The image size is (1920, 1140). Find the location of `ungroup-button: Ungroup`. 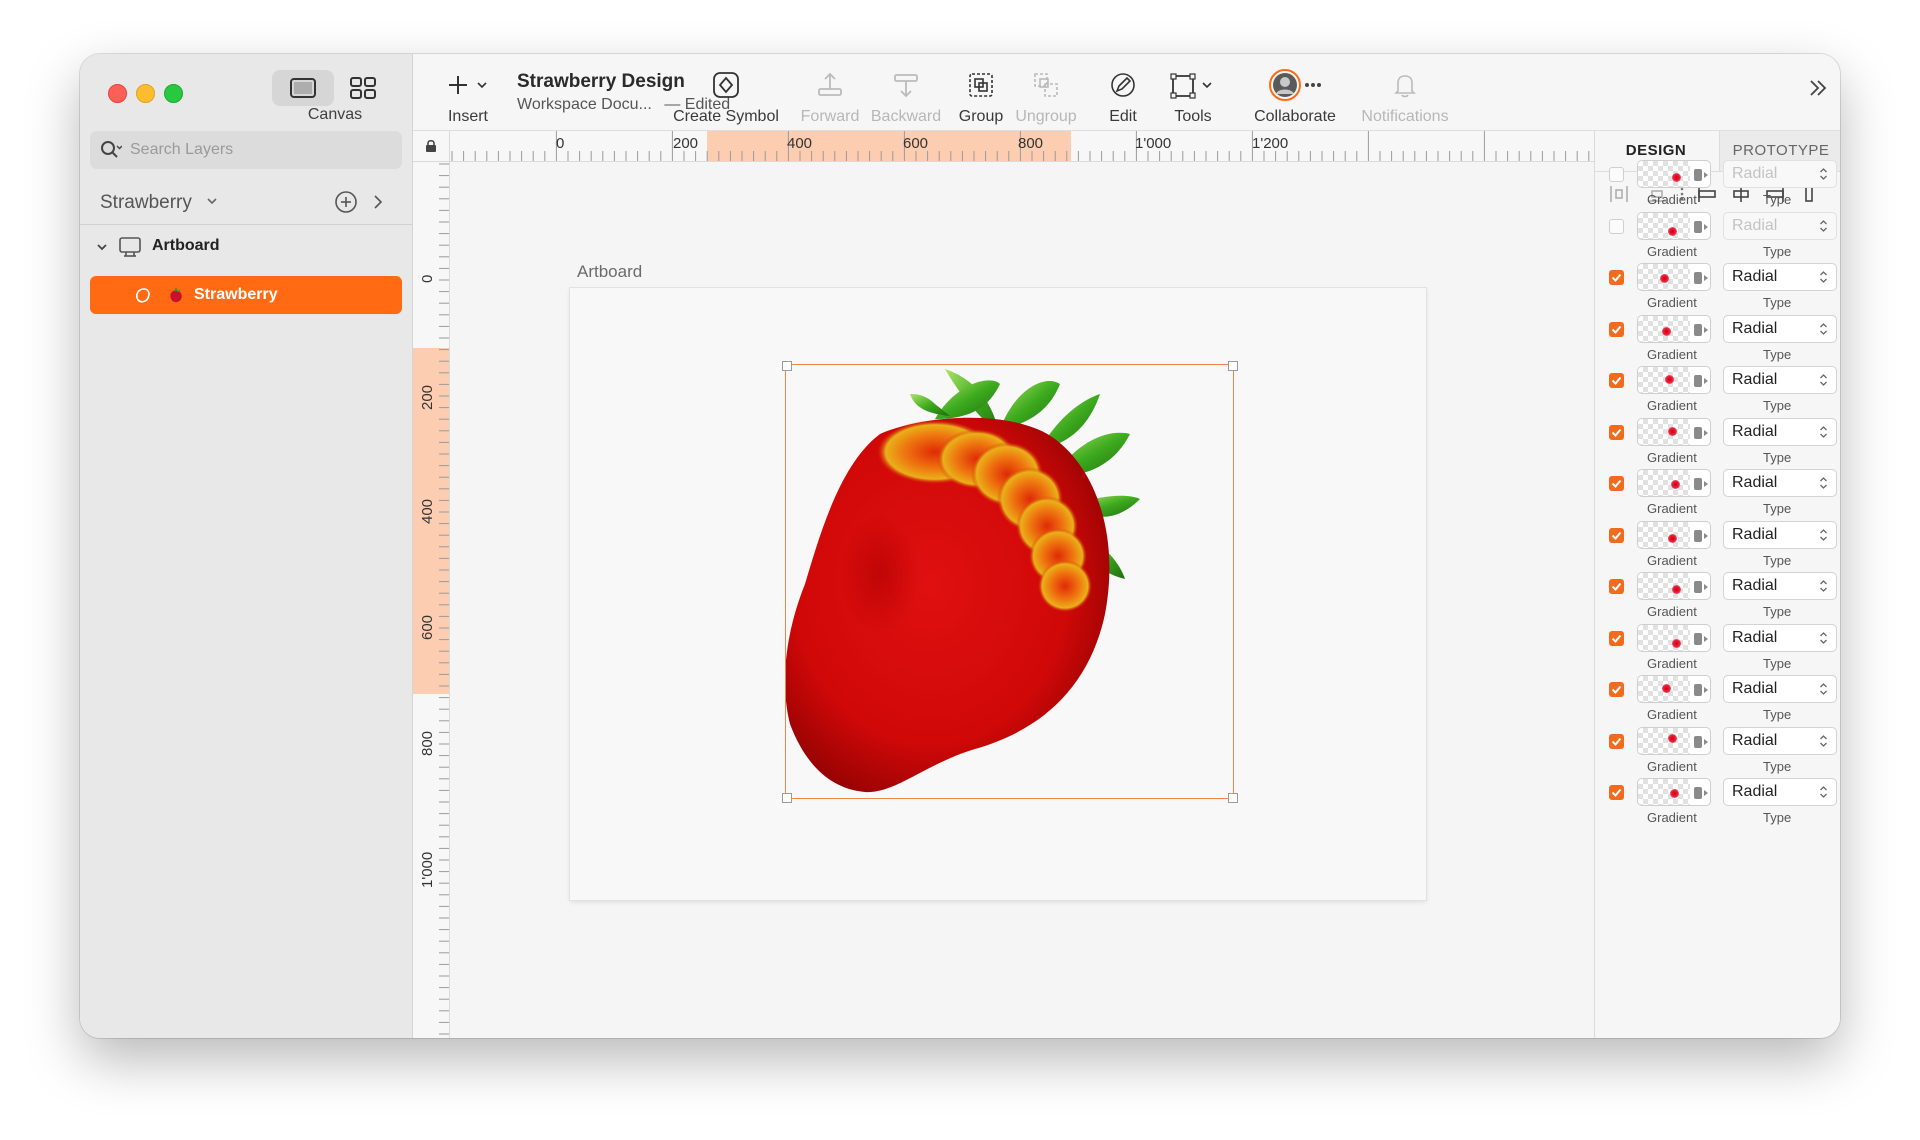

ungroup-button: Ungroup is located at coordinates (1046, 97).